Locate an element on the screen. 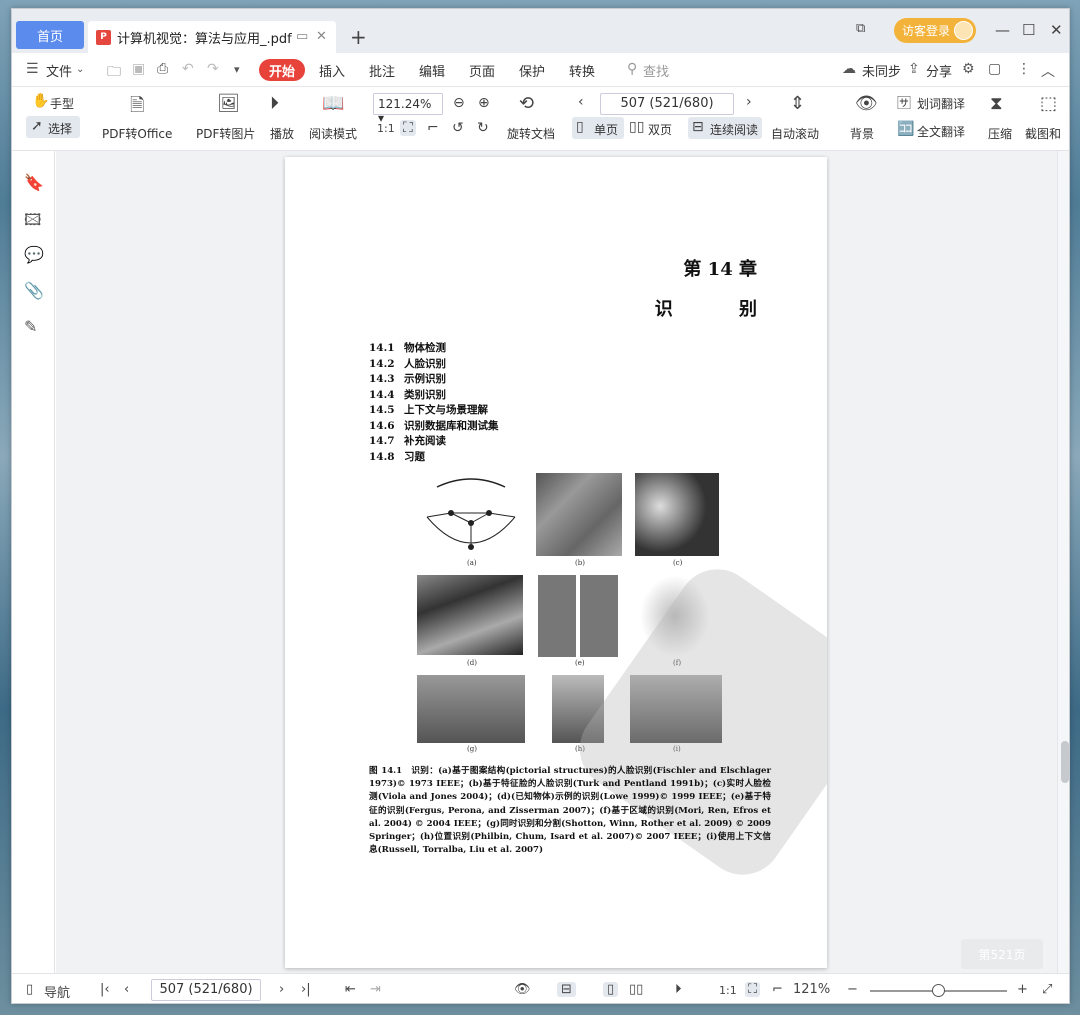 This screenshot has height=1015, width=1080. pdf-to-image-button: PDF转图片 is located at coordinates (225, 133).